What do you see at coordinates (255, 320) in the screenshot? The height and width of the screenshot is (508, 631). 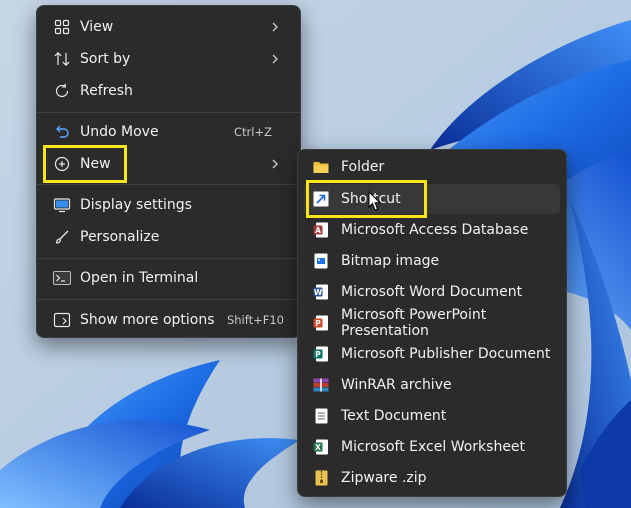 I see `keyboard-shortcut: Shift+F10` at bounding box center [255, 320].